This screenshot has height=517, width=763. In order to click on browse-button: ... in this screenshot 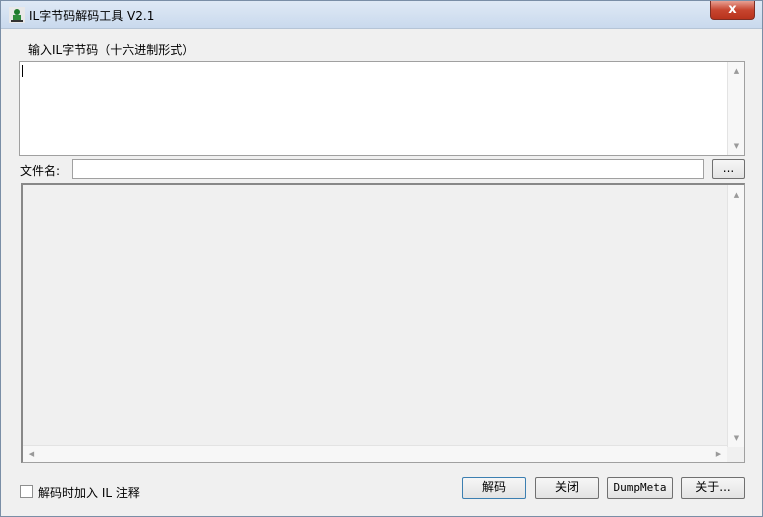, I will do `click(728, 169)`.